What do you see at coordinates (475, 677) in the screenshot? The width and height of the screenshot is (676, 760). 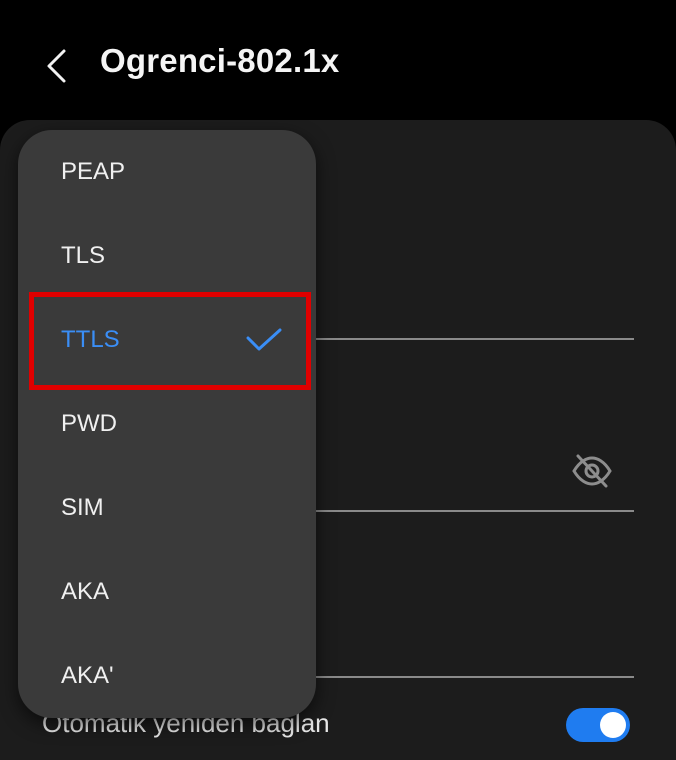 I see `section-divider` at bounding box center [475, 677].